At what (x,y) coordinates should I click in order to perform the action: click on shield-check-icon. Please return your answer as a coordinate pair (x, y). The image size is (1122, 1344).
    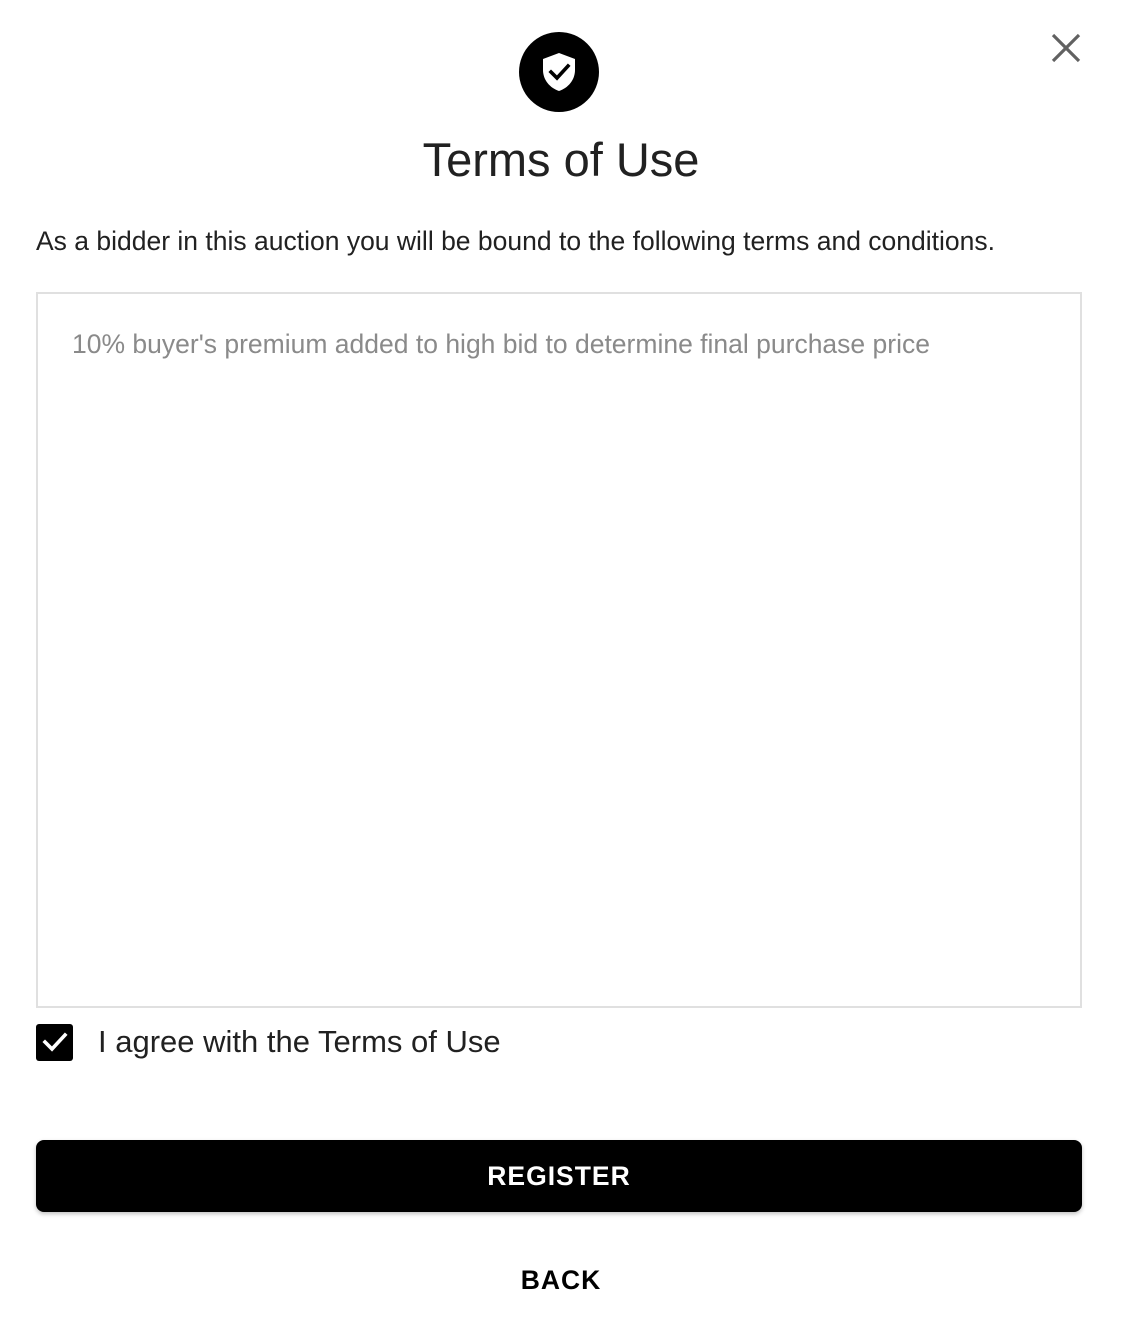
    Looking at the image, I should click on (559, 72).